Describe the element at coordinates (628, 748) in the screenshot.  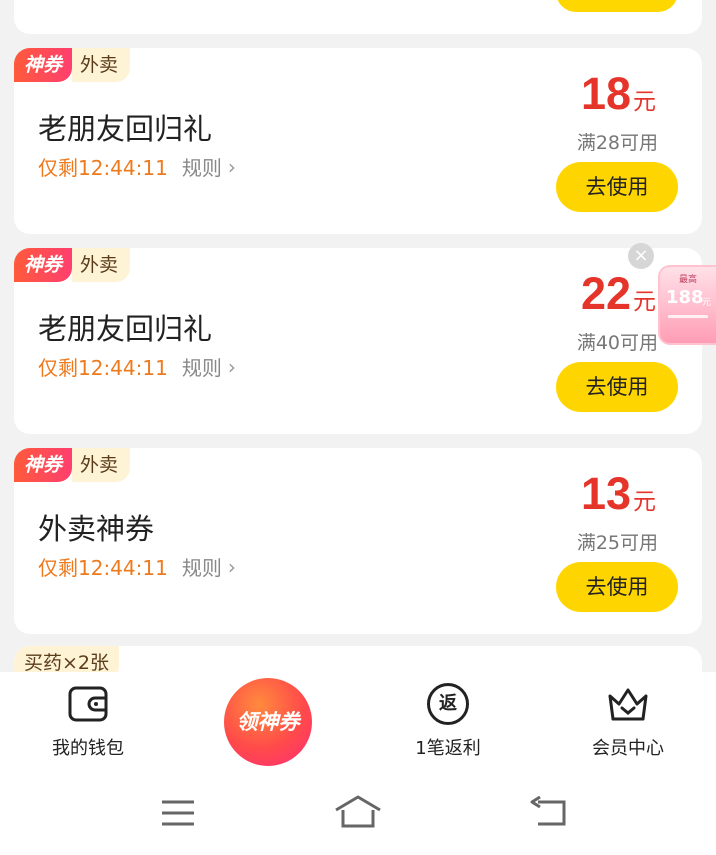
I see `tab-member-label: 会员中心` at that location.